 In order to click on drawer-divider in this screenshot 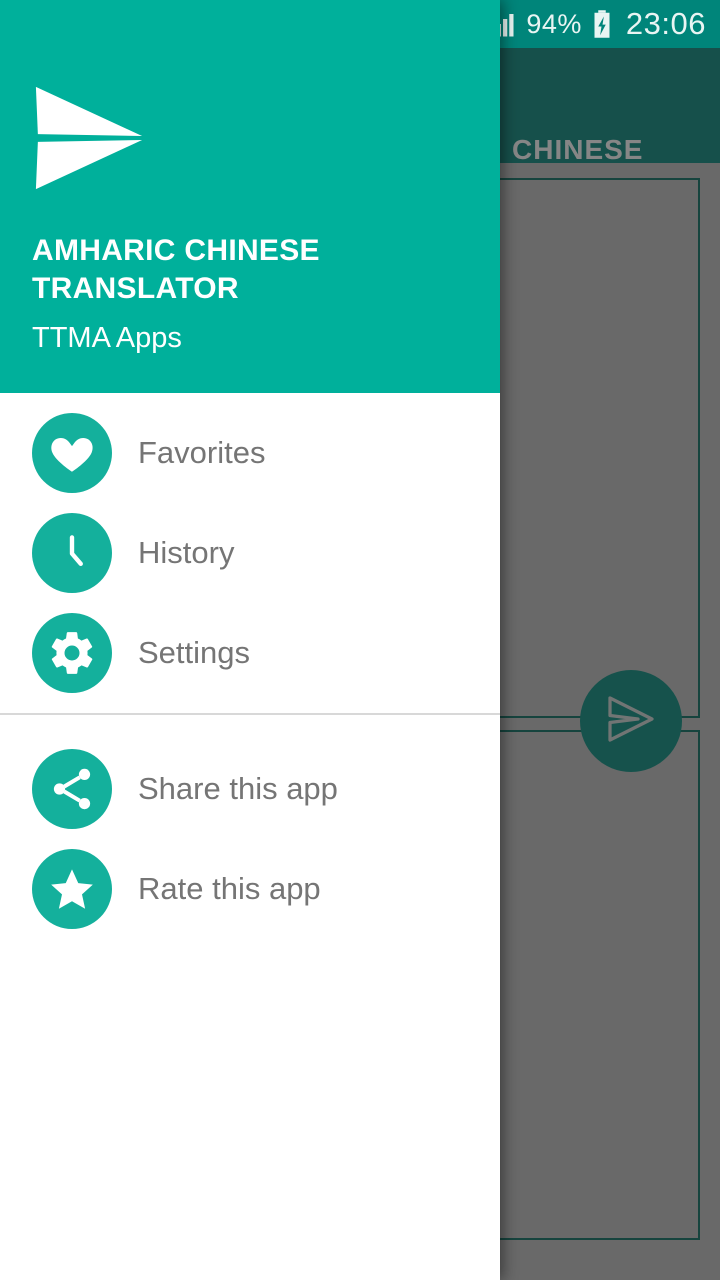, I will do `click(250, 714)`.